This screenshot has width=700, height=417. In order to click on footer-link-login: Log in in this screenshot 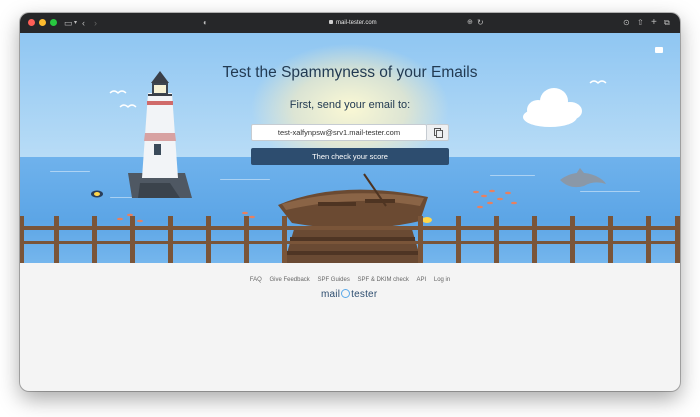, I will do `click(442, 280)`.